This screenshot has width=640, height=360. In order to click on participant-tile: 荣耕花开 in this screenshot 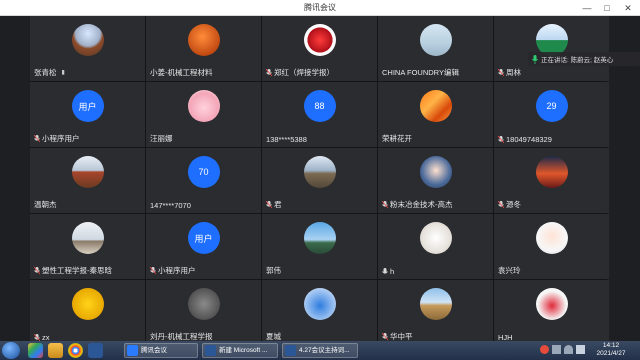, I will do `click(435, 114)`.